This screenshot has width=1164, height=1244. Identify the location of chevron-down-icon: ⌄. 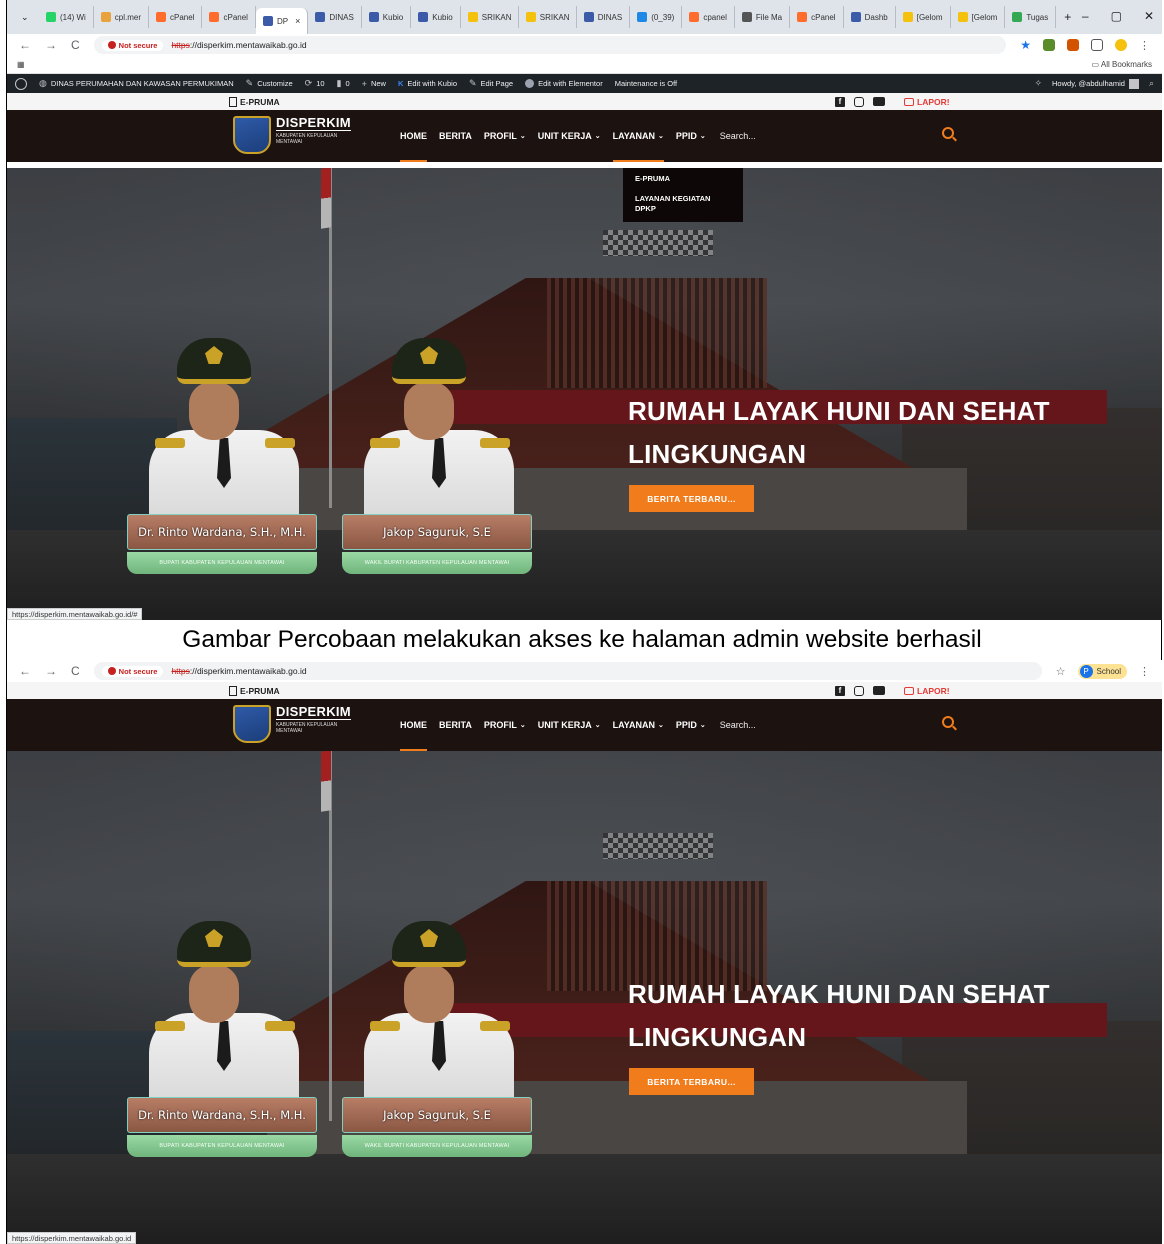
(597, 725).